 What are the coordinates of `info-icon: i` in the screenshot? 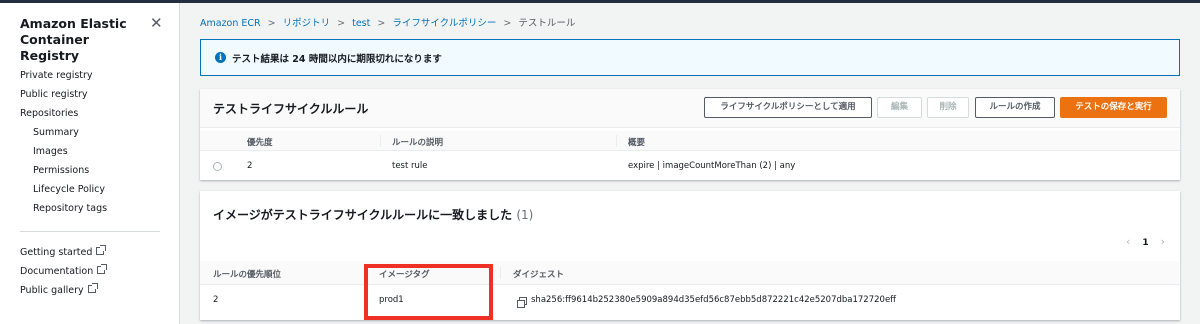 It's located at (220, 57).